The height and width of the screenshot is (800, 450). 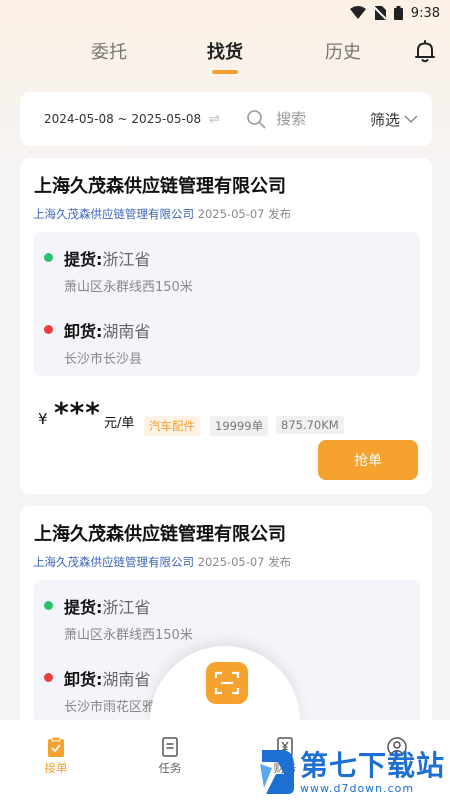 I want to click on status-time: 9:38, so click(x=425, y=13).